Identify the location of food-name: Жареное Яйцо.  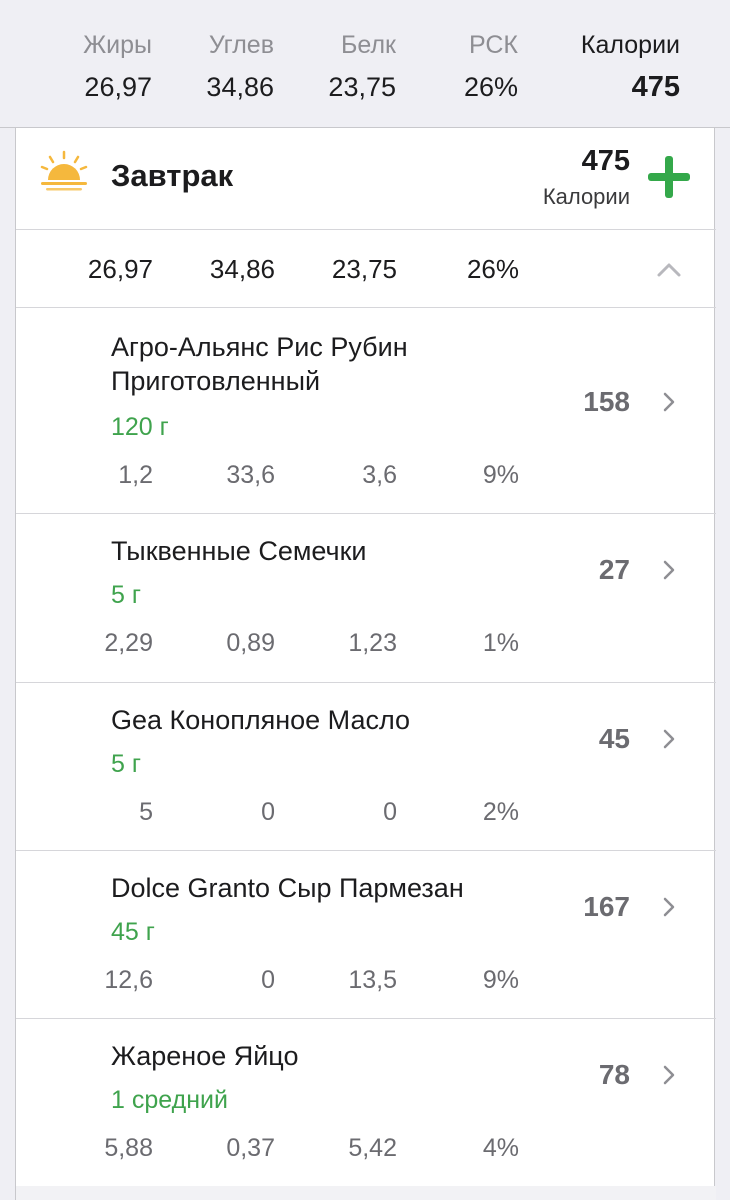
(205, 1056).